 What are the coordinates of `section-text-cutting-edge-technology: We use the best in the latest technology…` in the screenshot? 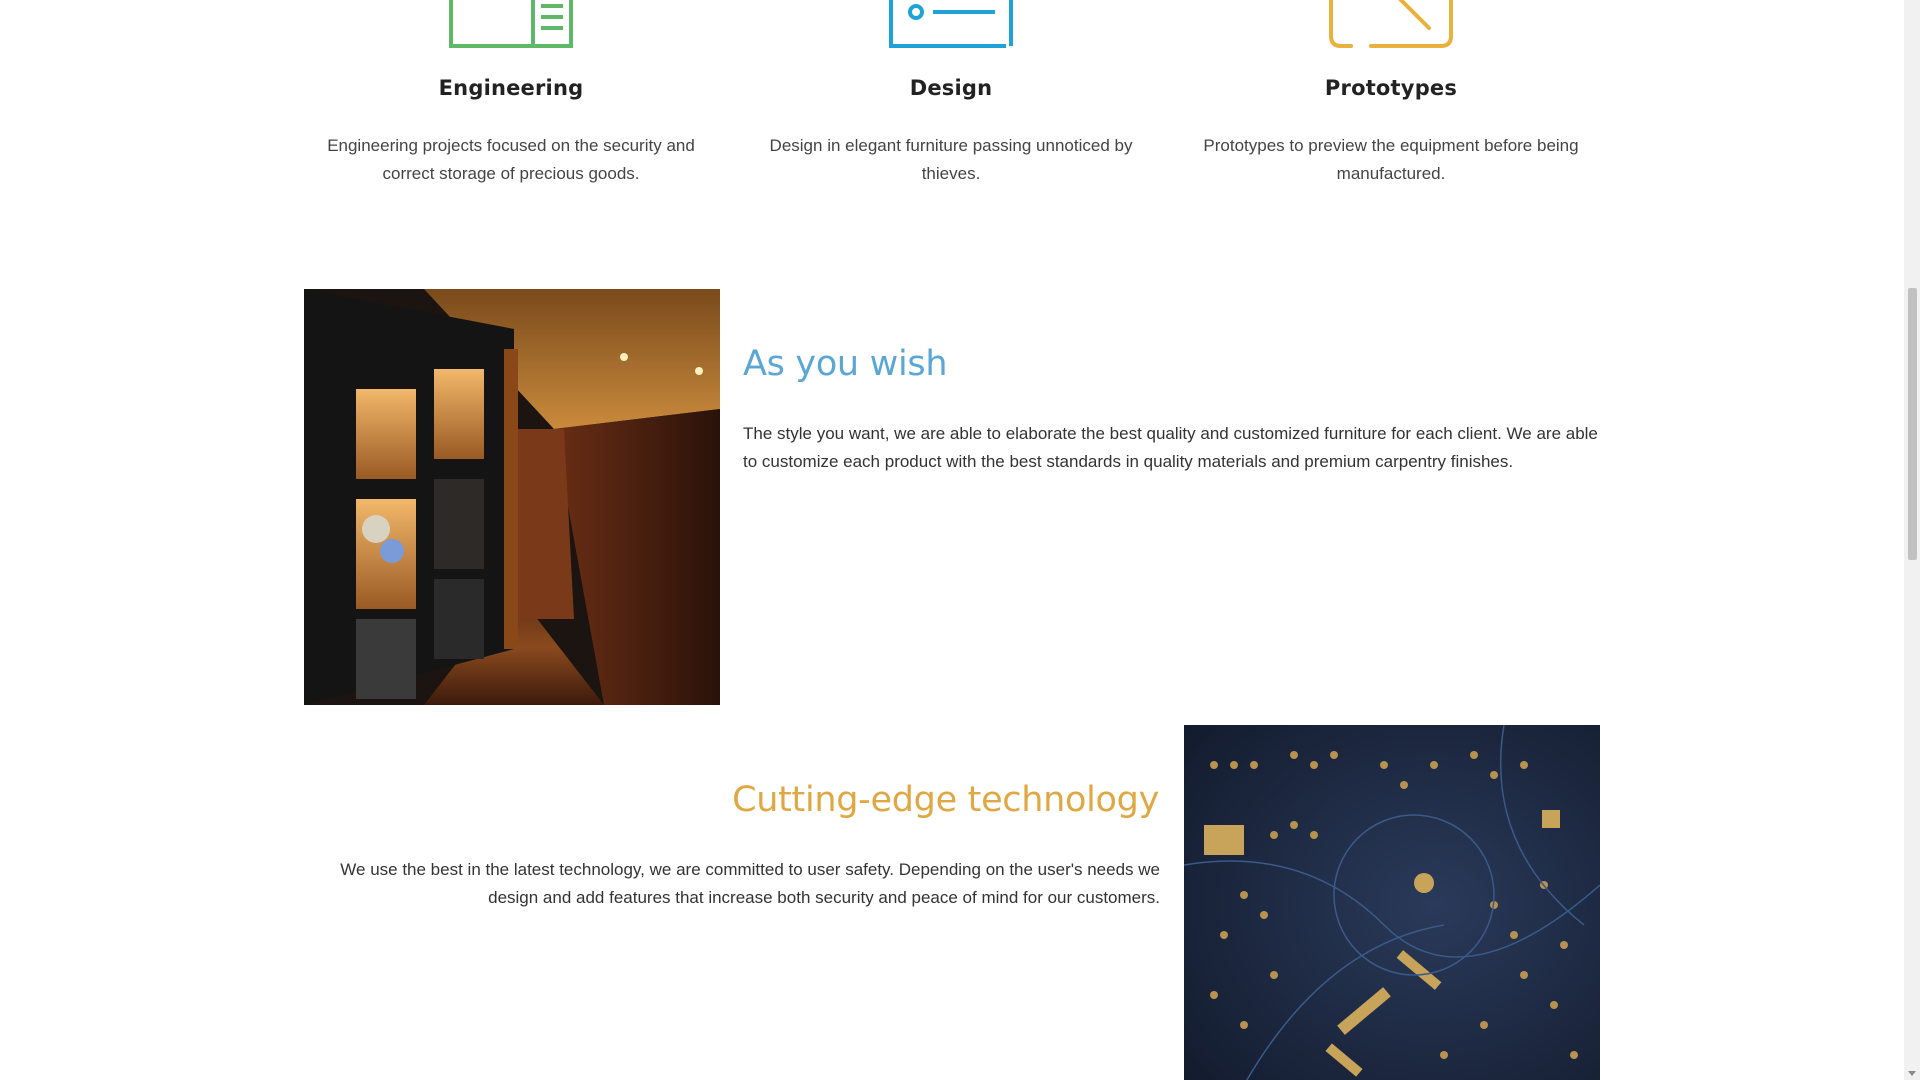 It's located at (750, 883).